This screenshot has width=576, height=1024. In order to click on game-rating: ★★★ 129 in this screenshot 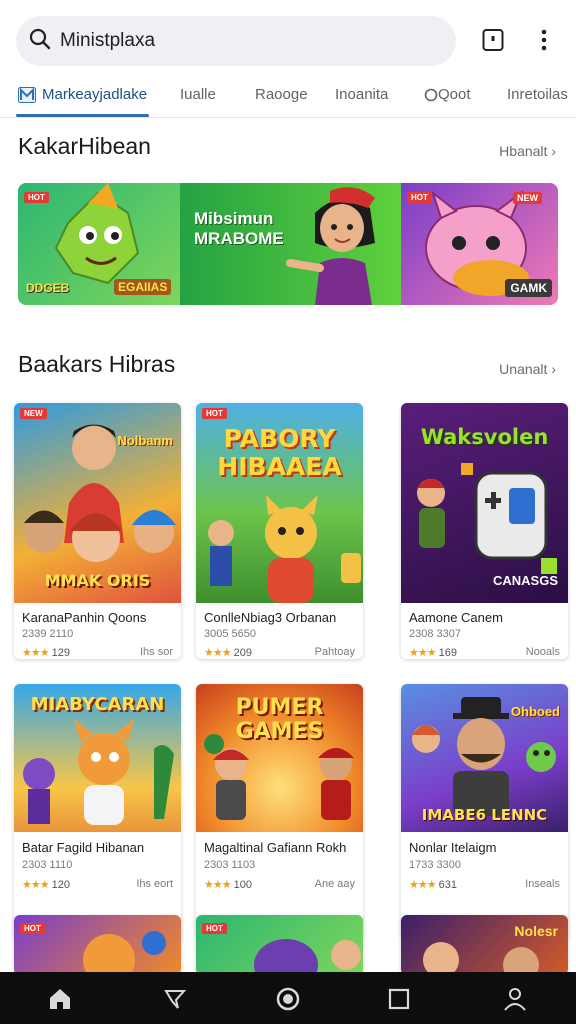, I will do `click(46, 653)`.